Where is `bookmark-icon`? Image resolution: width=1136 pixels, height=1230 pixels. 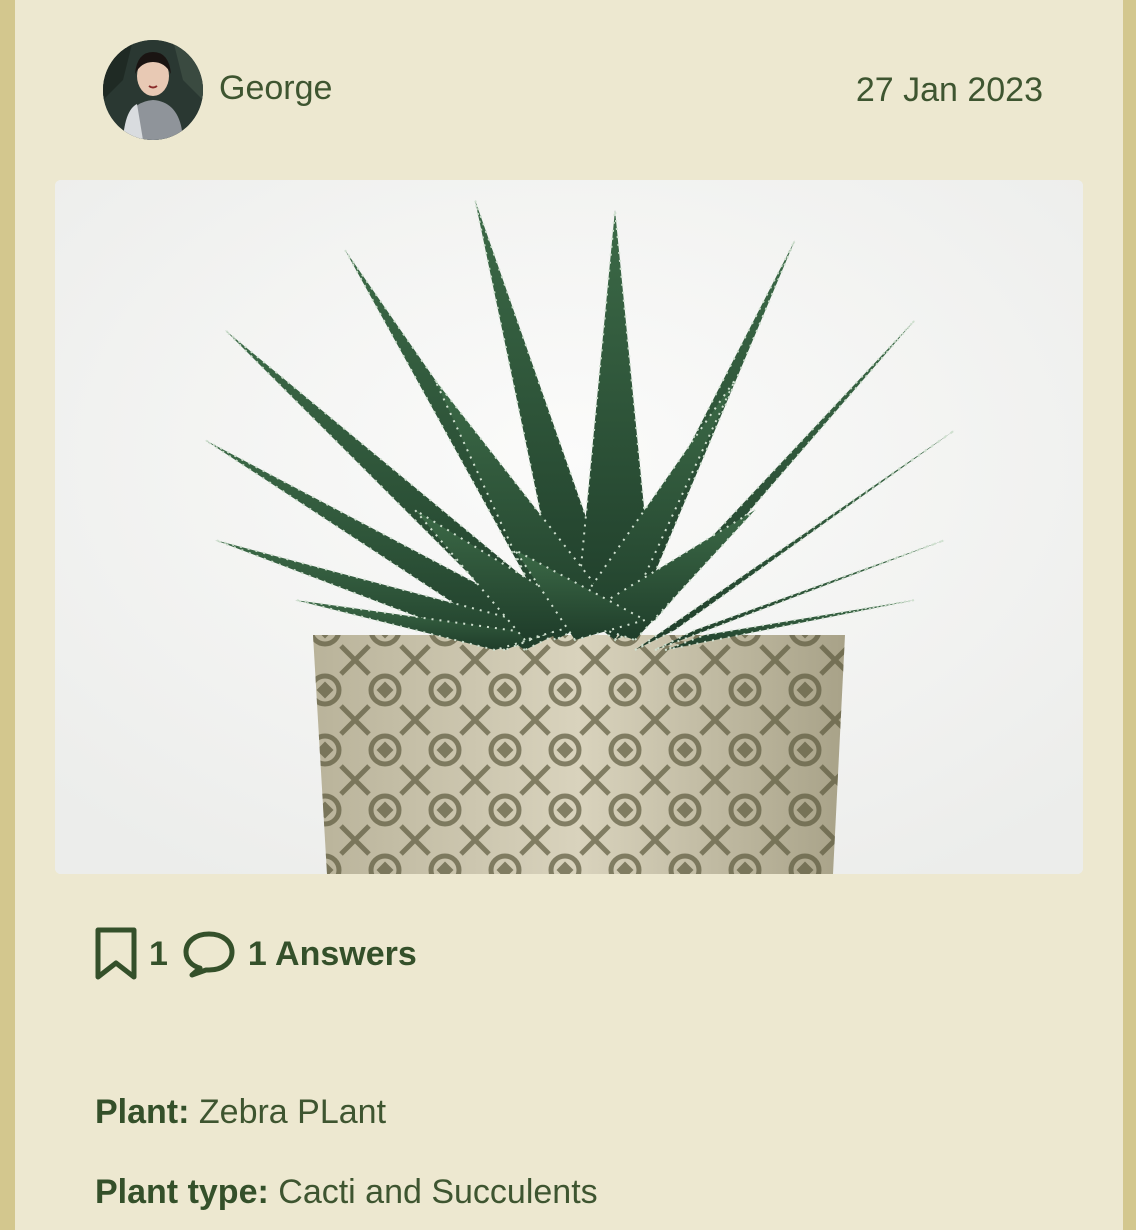 bookmark-icon is located at coordinates (116, 953).